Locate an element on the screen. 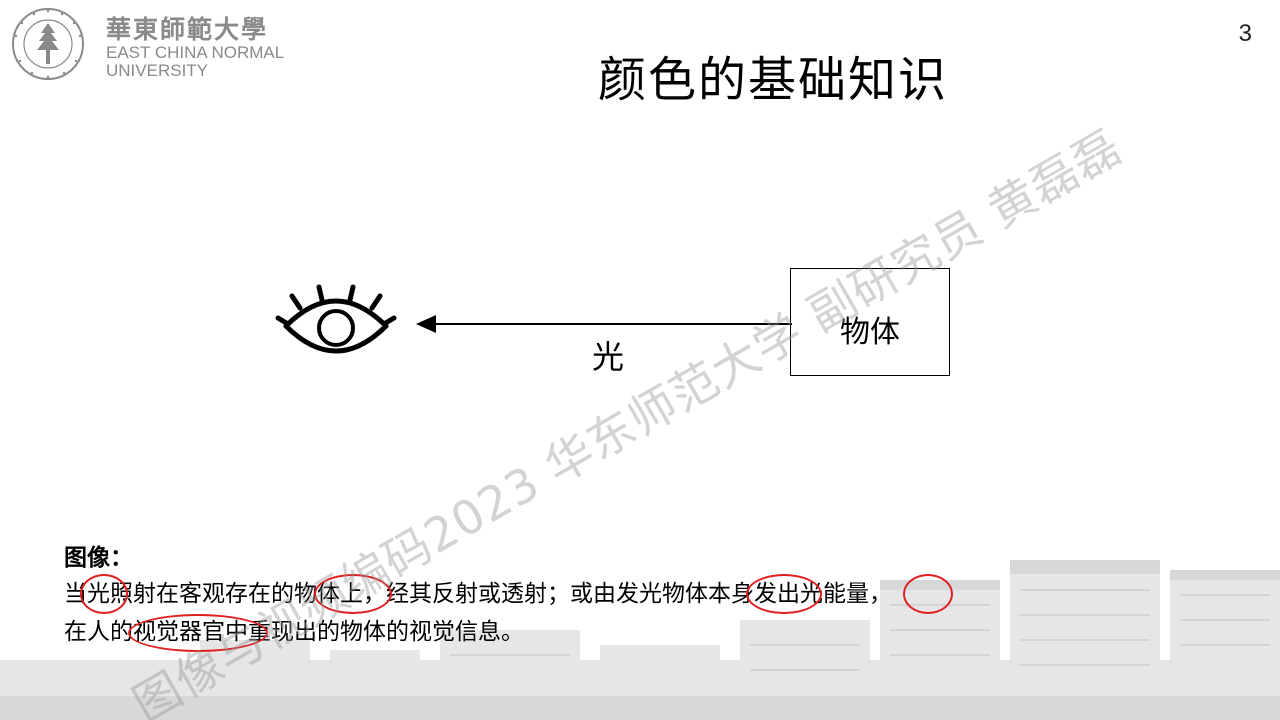 This screenshot has width=1280, height=720. logo-english-line1: EAST CHINA NORMAL is located at coordinates (195, 52).